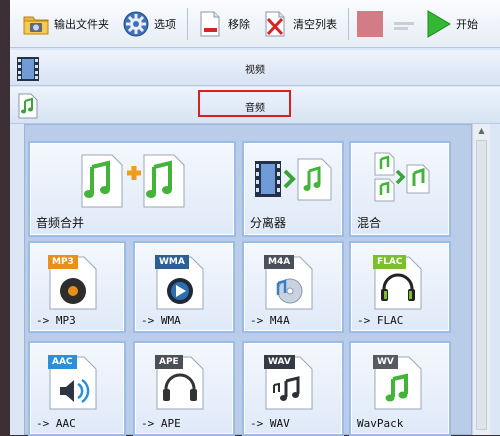 This screenshot has width=500, height=436. What do you see at coordinates (73, 383) in the screenshot?
I see `aac-document-icon: AAC` at bounding box center [73, 383].